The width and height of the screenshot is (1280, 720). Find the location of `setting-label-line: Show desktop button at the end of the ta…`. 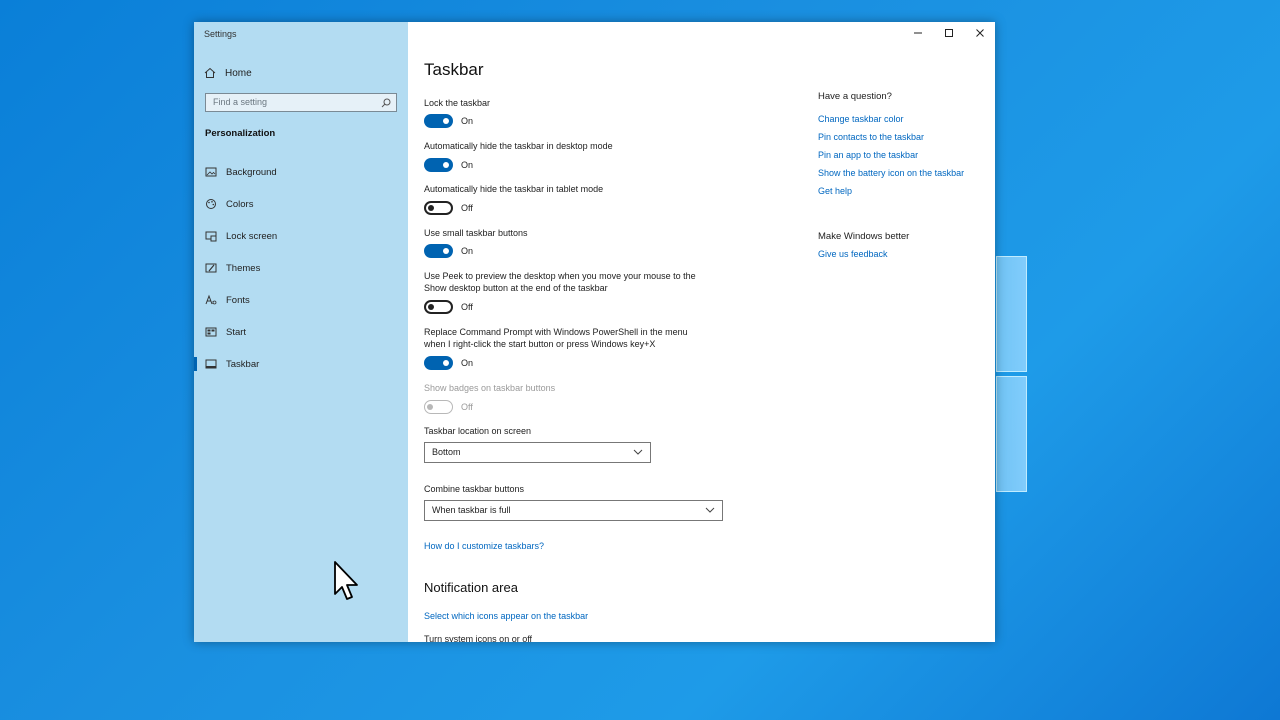

setting-label-line: Show desktop button at the end of the ta… is located at coordinates (516, 288).